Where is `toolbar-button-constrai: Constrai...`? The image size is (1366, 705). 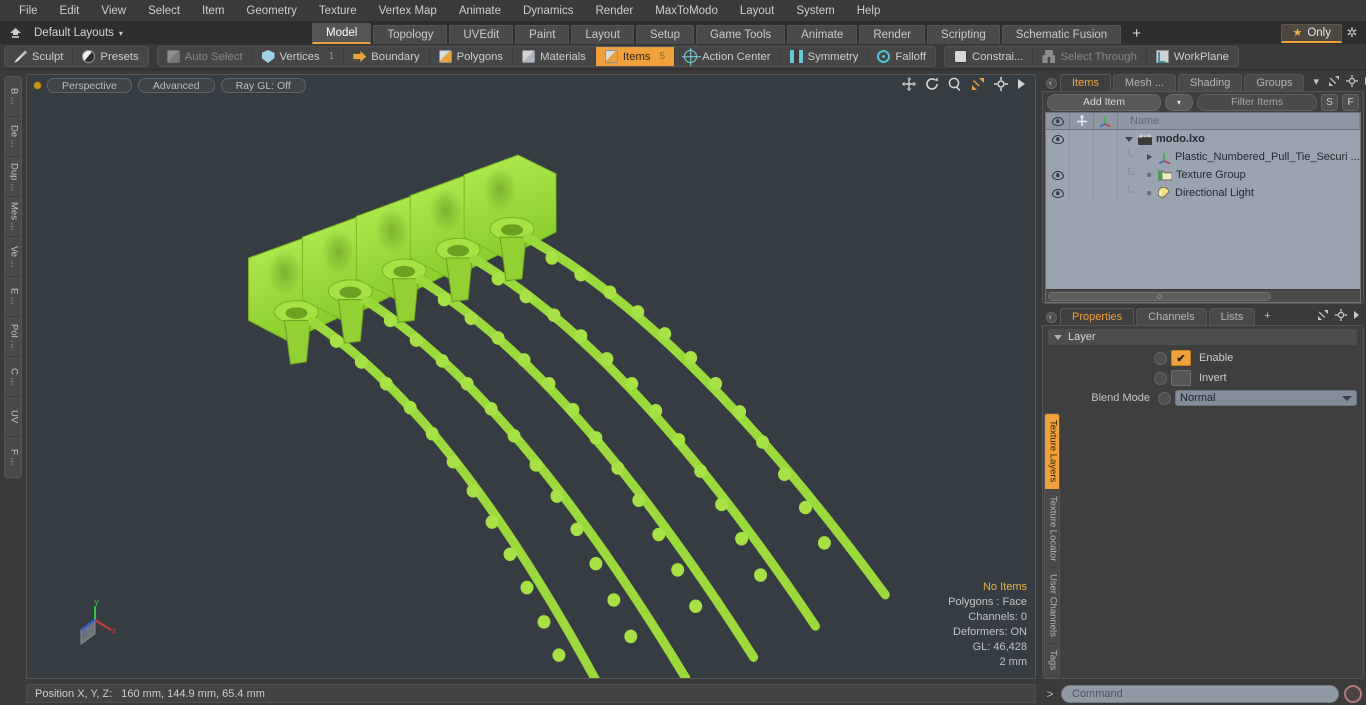 toolbar-button-constrai: Constrai... is located at coordinates (989, 56).